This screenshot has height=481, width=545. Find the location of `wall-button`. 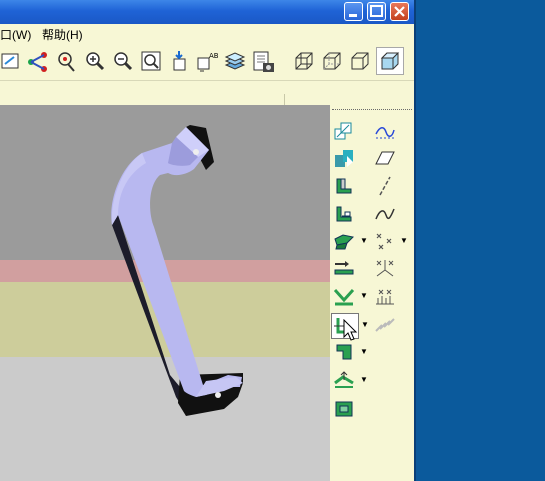

wall-button is located at coordinates (344, 186).